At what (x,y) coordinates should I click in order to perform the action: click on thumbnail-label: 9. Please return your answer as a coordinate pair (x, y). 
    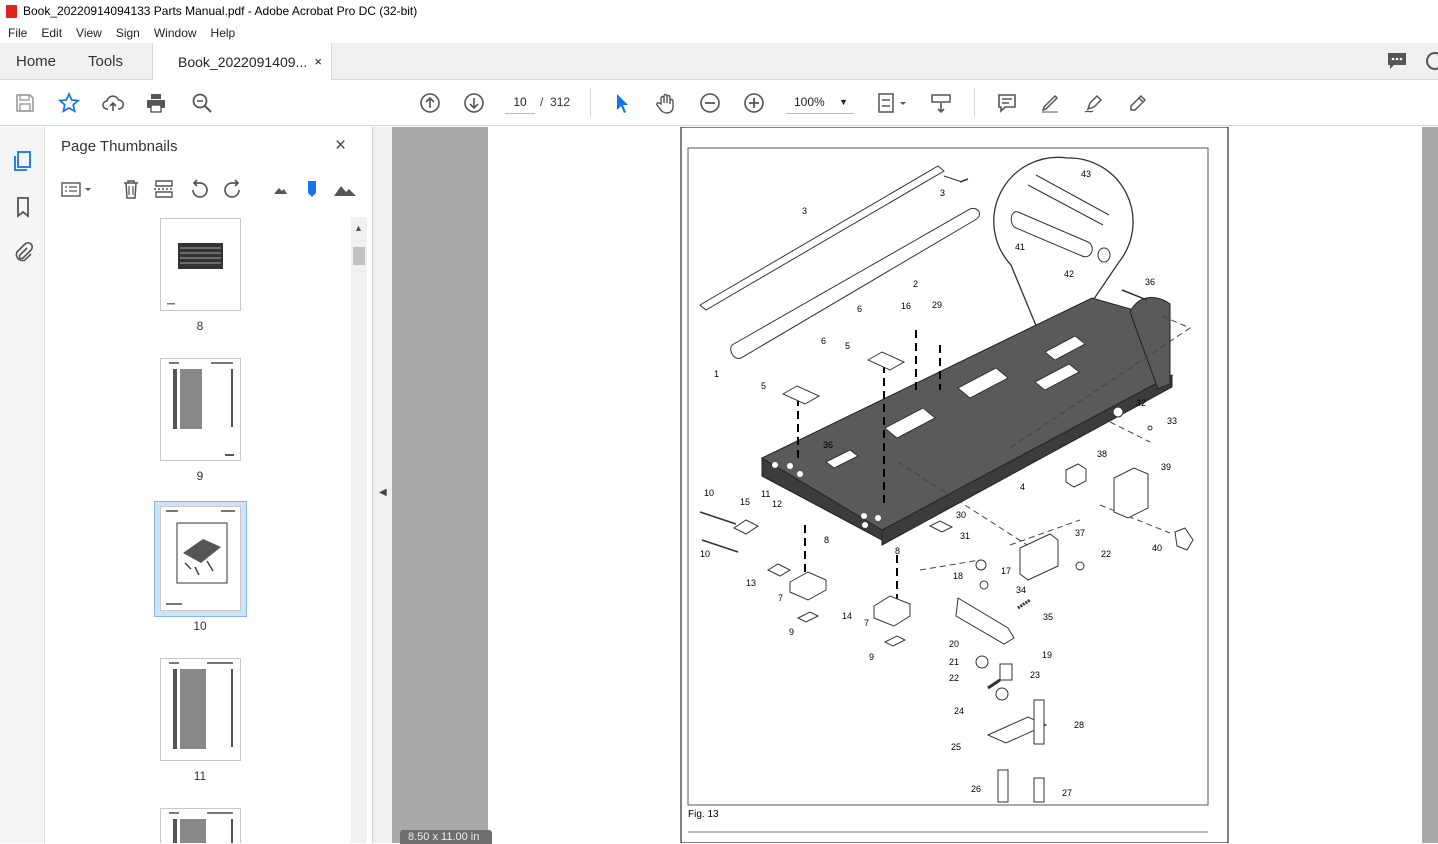
    Looking at the image, I should click on (200, 476).